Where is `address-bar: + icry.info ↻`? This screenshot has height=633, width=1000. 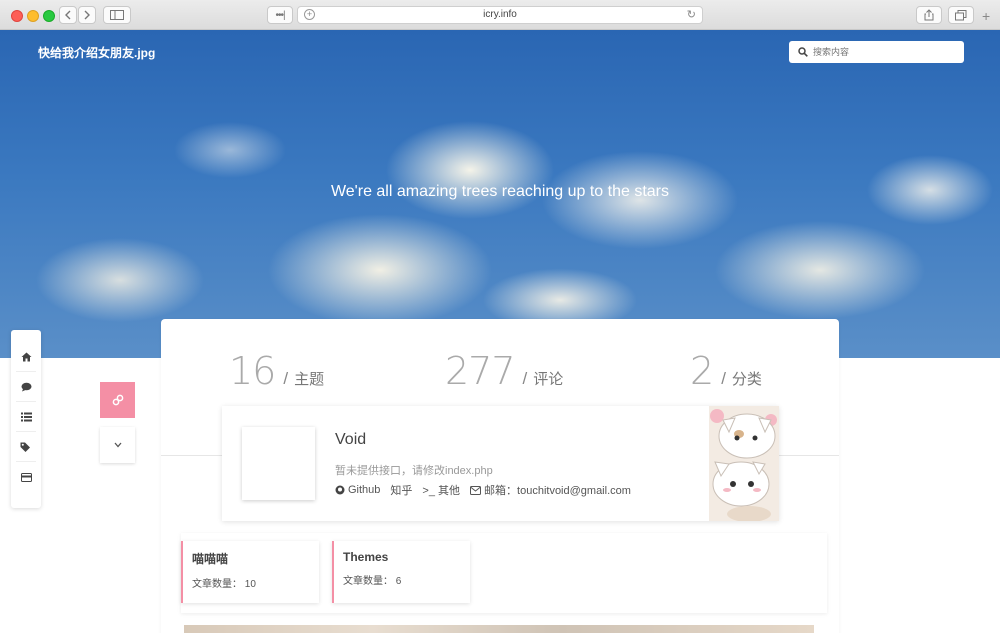
address-bar: + icry.info ↻ is located at coordinates (500, 15).